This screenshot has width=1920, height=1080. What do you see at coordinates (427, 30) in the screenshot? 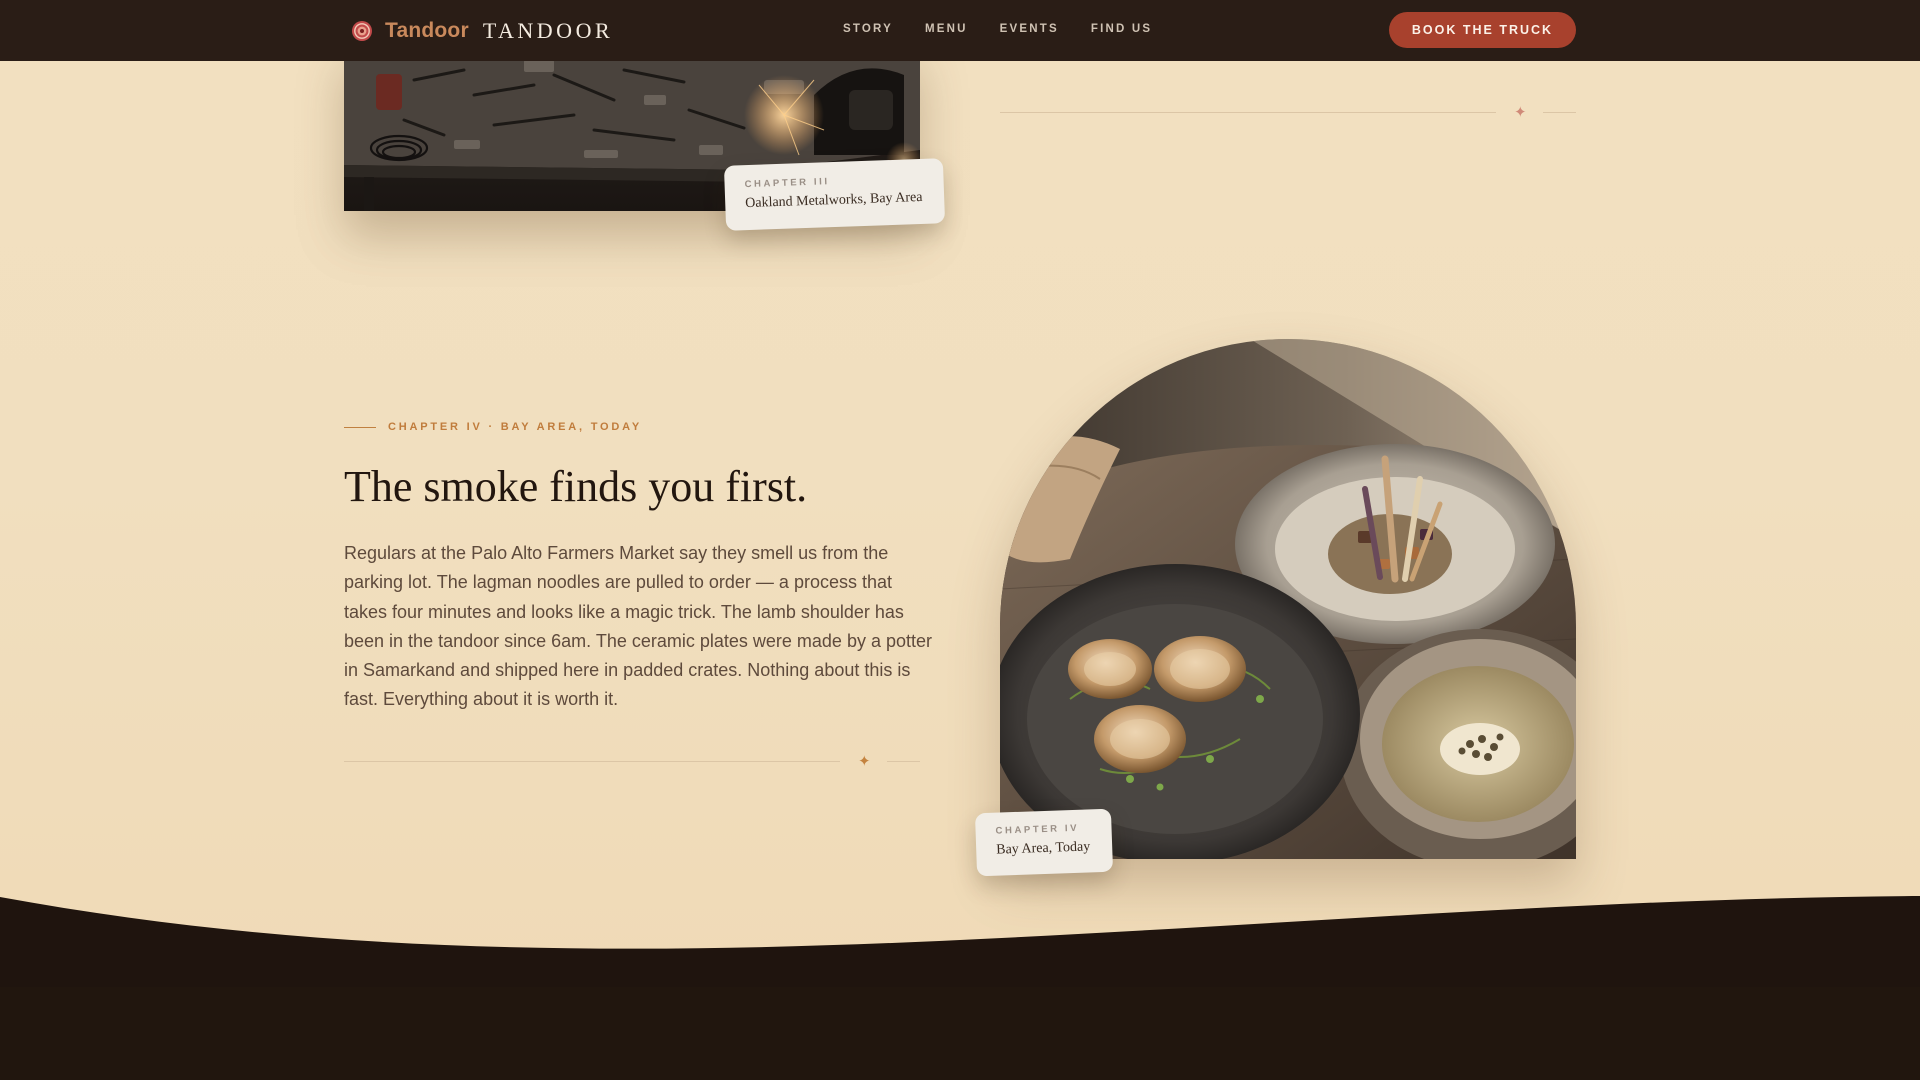
I see `brand-name: Tandoor` at bounding box center [427, 30].